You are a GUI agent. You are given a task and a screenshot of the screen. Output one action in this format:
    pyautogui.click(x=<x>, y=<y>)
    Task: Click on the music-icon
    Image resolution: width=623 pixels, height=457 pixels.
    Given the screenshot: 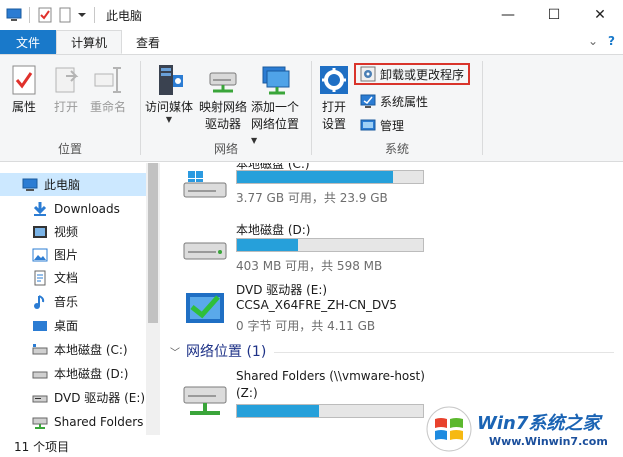 What is the action you would take?
    pyautogui.click(x=40, y=302)
    